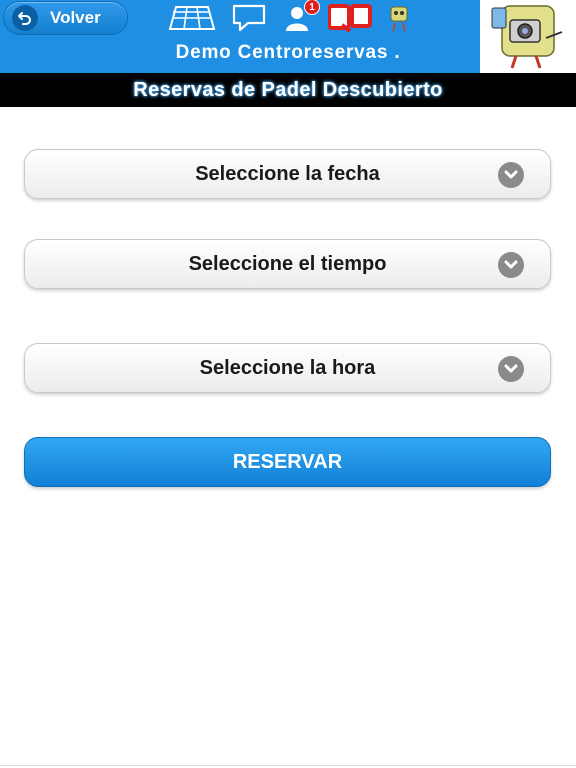  I want to click on hour-select: Seleccione la hora, so click(287, 368).